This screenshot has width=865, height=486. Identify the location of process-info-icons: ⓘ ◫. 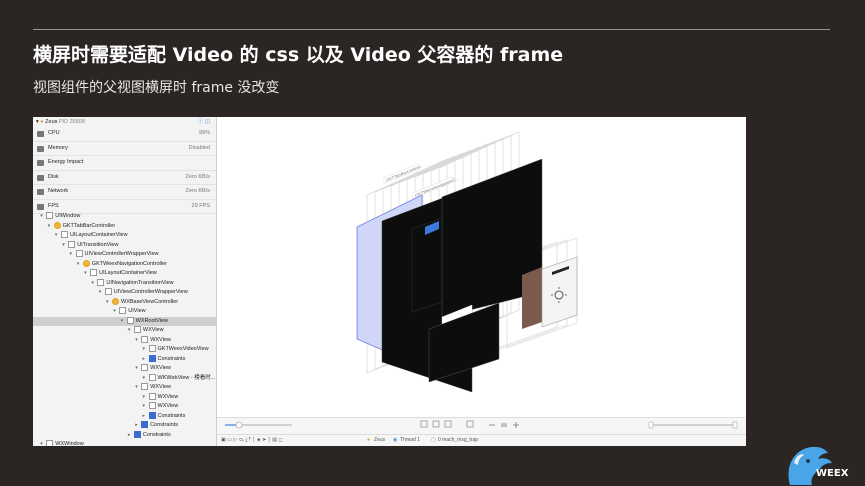
(204, 122).